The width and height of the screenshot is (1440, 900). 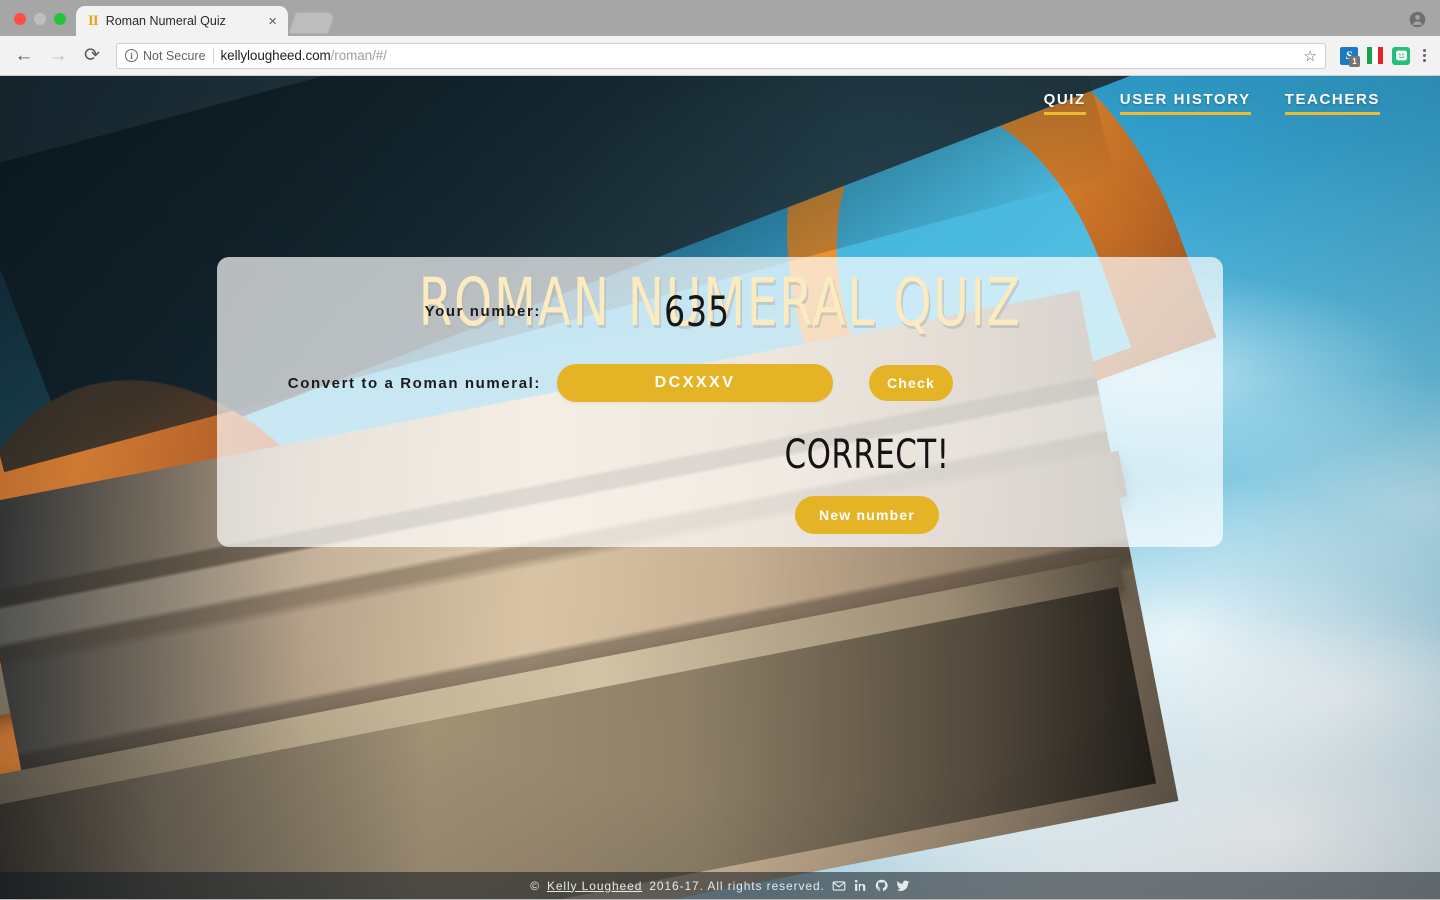 What do you see at coordinates (903, 886) in the screenshot?
I see `twitter-icon` at bounding box center [903, 886].